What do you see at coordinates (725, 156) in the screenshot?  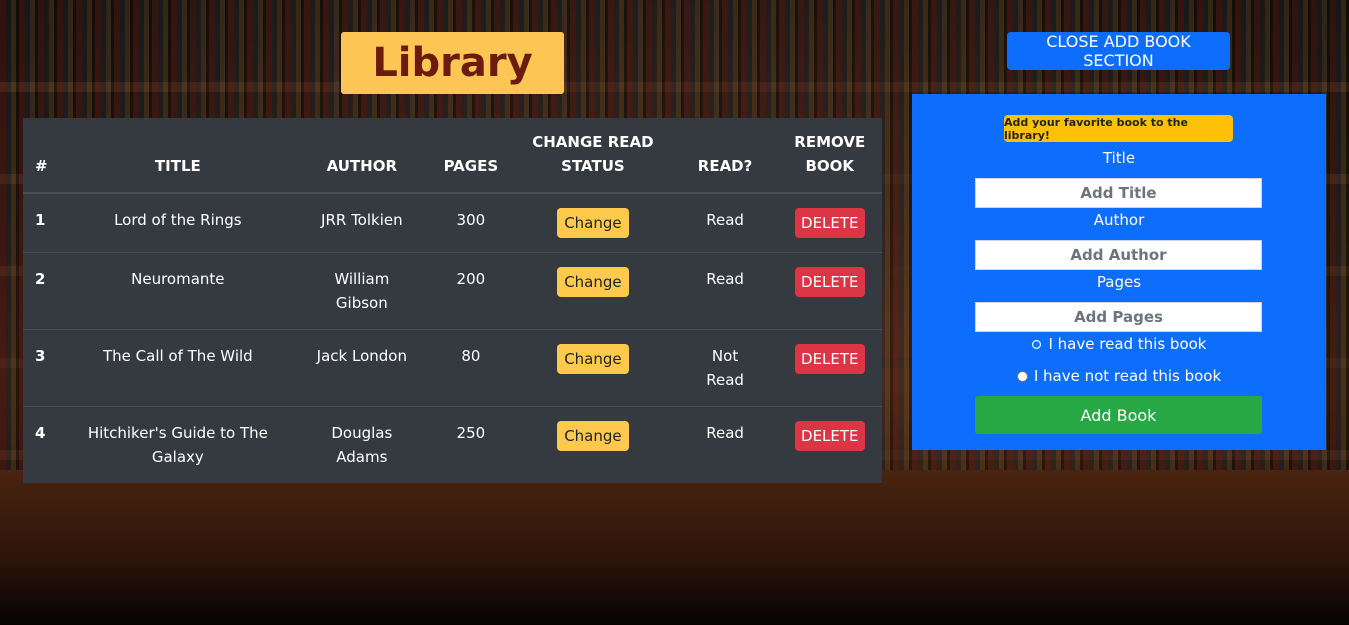 I see `column-header-read: READ?` at bounding box center [725, 156].